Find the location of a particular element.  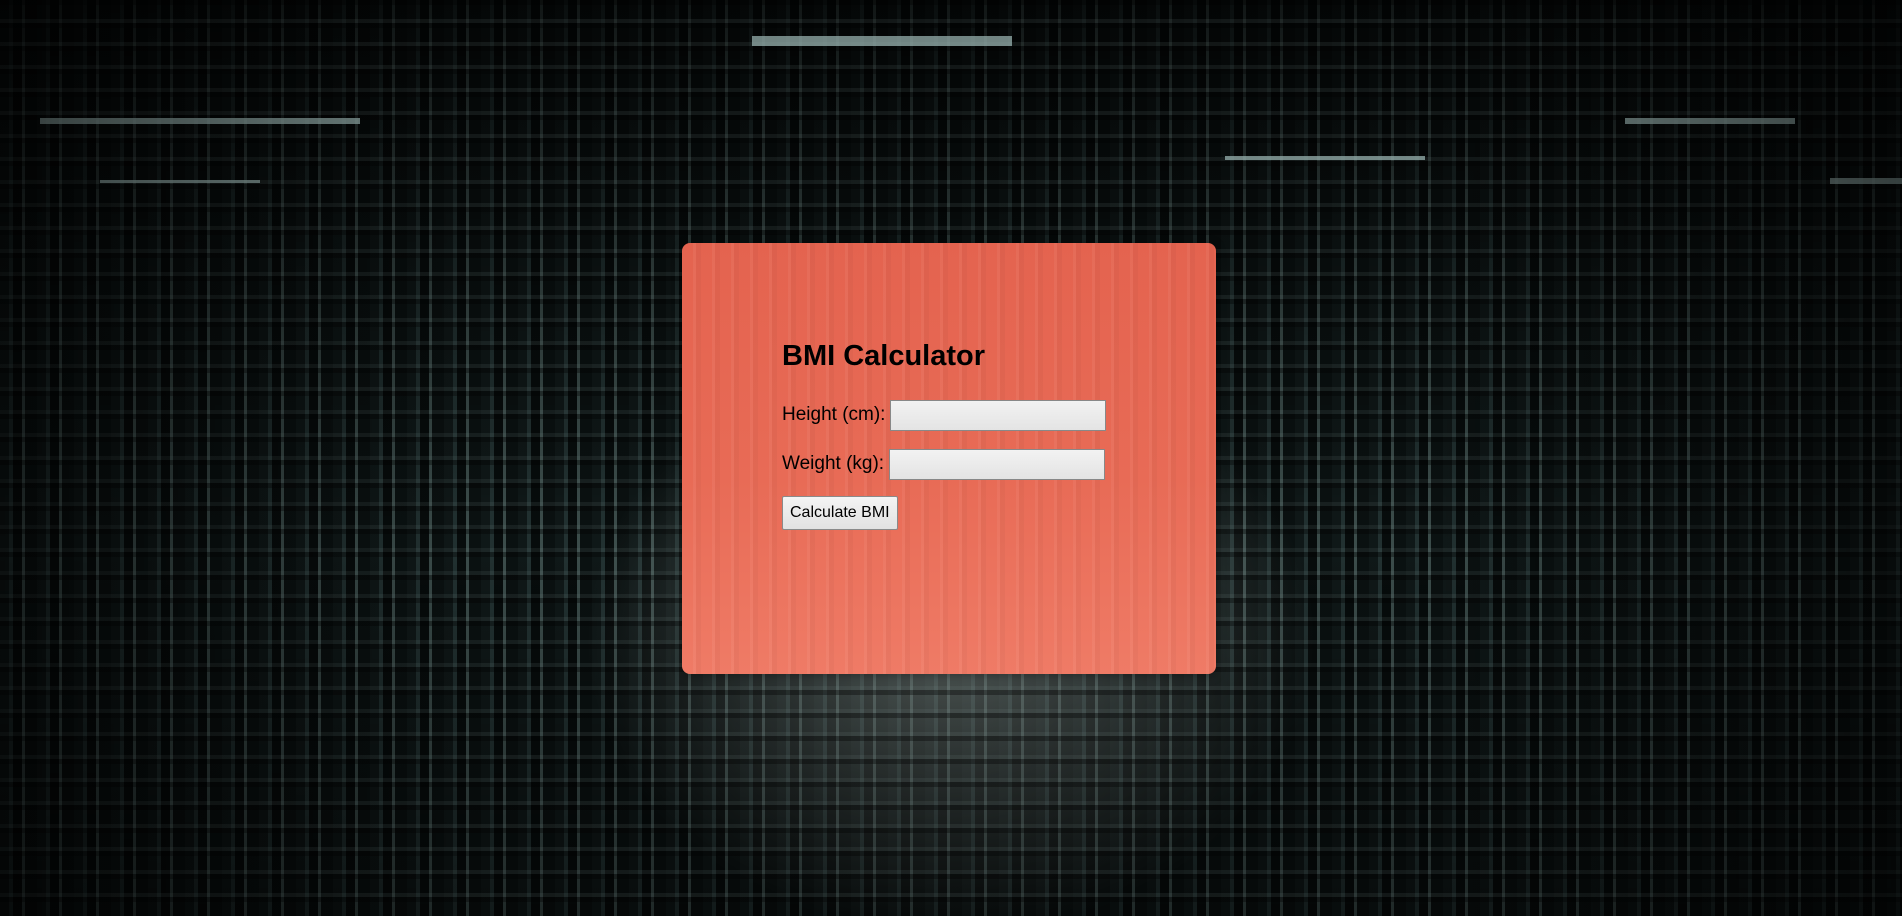

weight-label: Weight (kg): is located at coordinates (833, 463).